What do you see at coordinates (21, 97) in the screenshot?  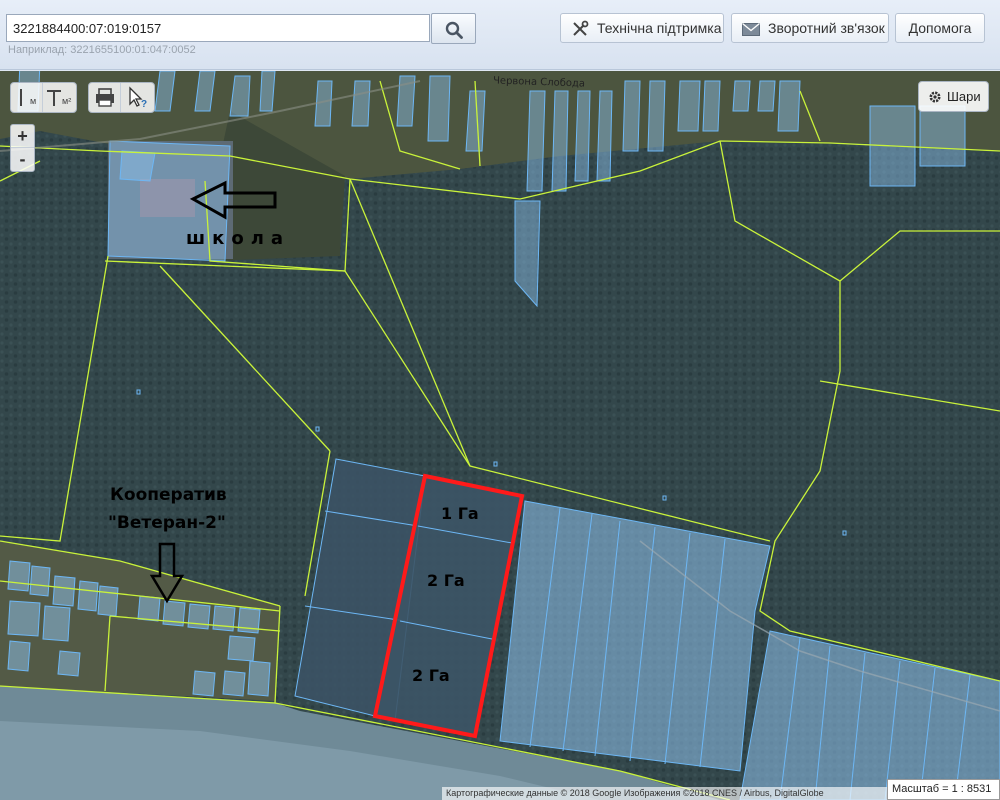 I see `measure-length-icon` at bounding box center [21, 97].